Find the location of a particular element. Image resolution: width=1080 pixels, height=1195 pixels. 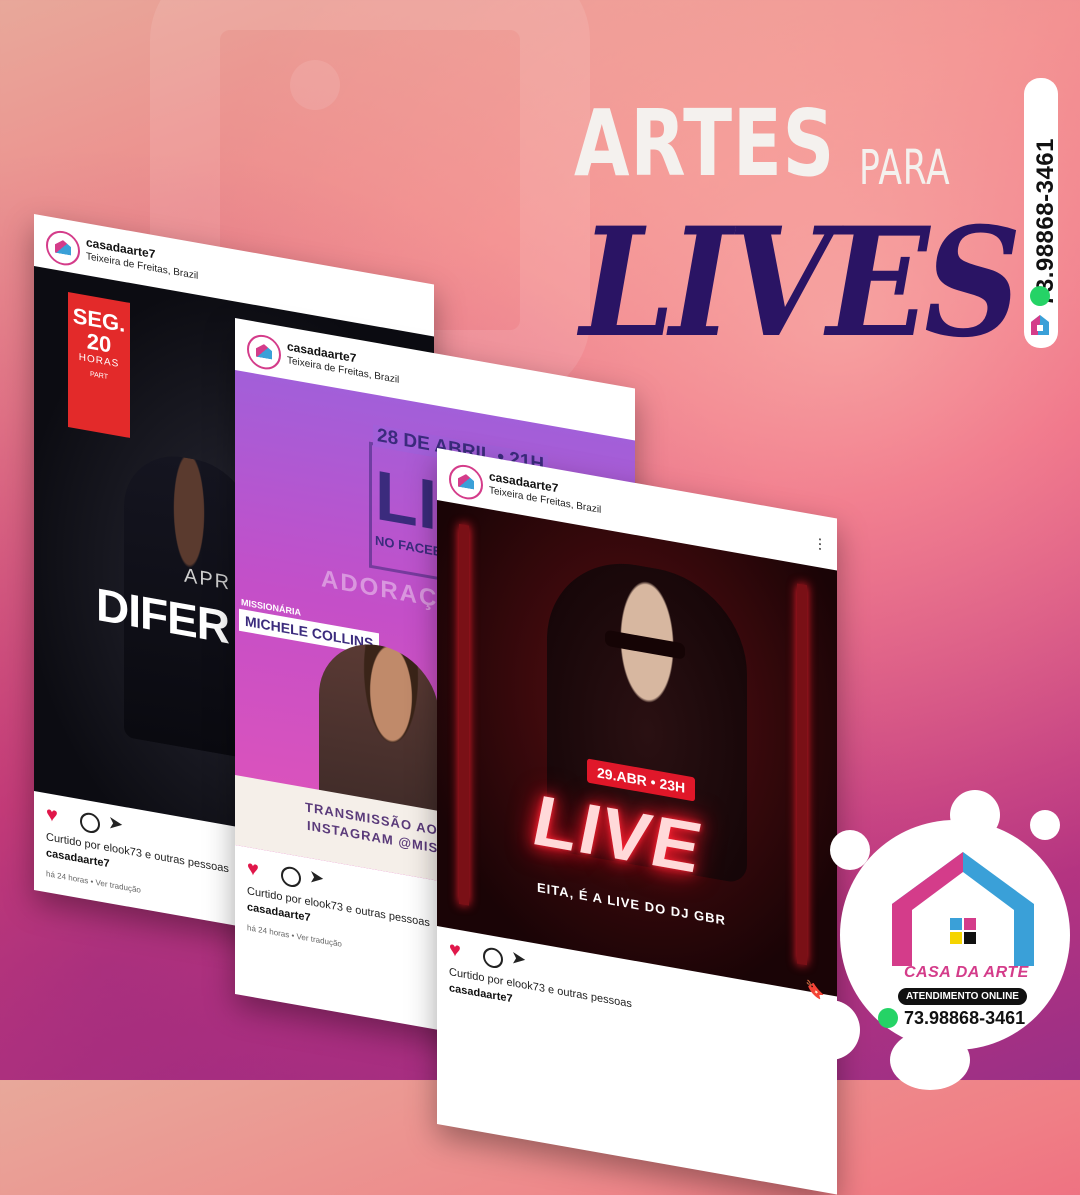

post-art-big-text: LI is located at coordinates (406, 500).